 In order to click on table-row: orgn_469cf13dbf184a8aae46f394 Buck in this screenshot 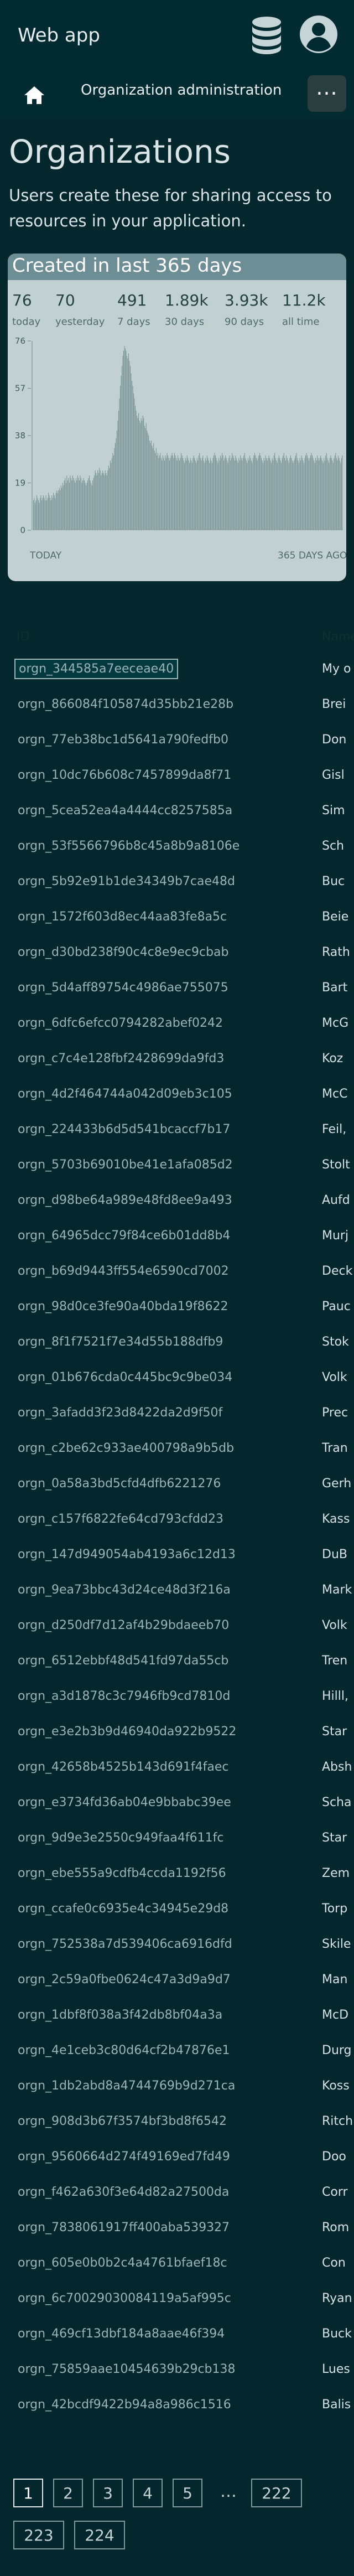, I will do `click(177, 2335)`.